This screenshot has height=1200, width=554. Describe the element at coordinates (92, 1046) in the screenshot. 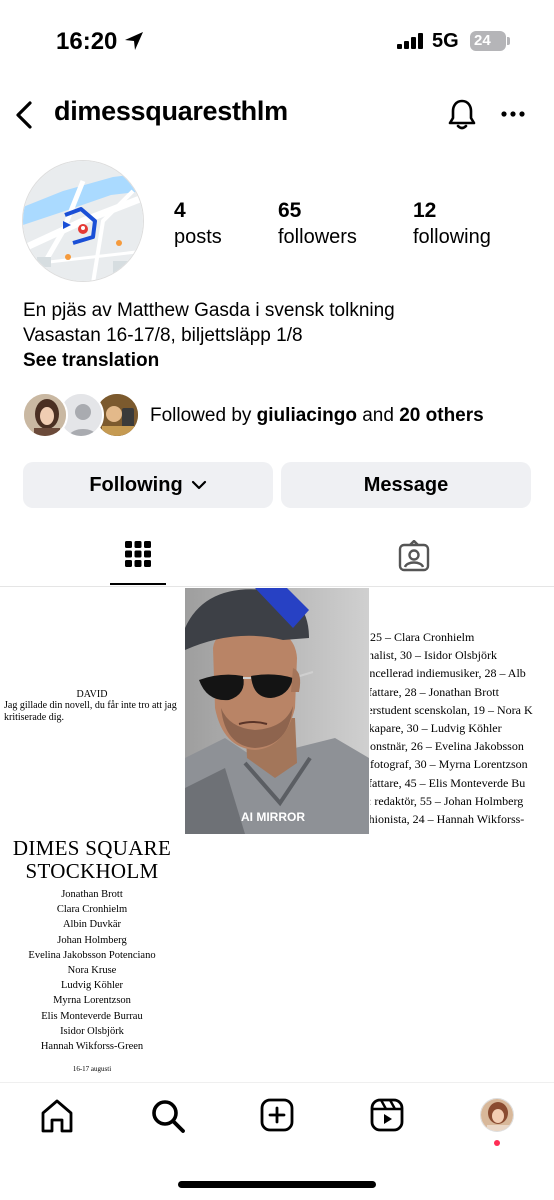

I see `poster-cast-name: Hannah Wikforss-Green` at that location.